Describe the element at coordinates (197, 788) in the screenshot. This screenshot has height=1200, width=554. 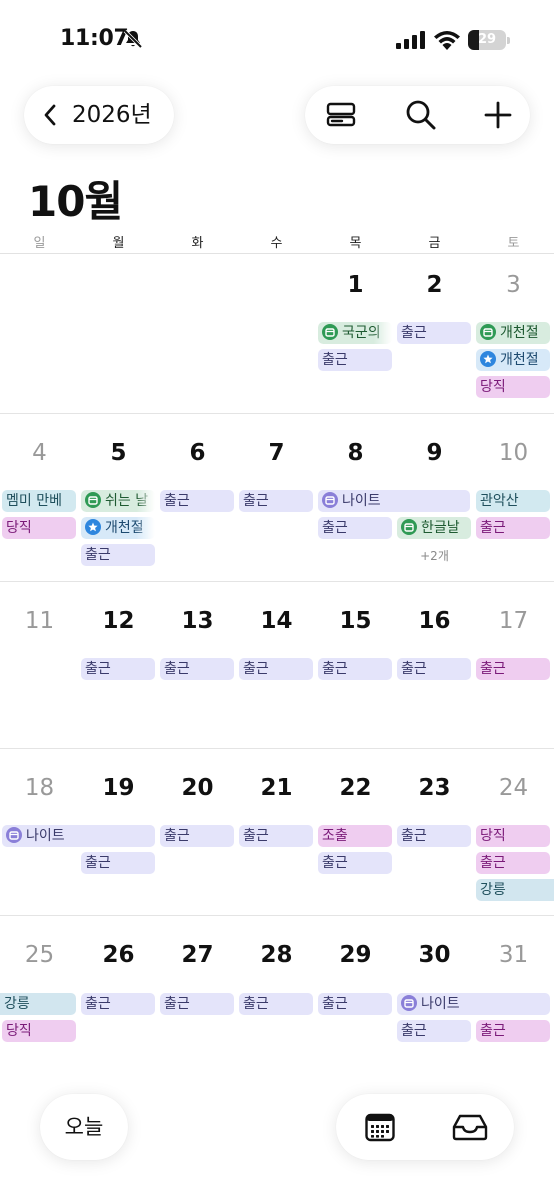
I see `day-20: 20` at that location.